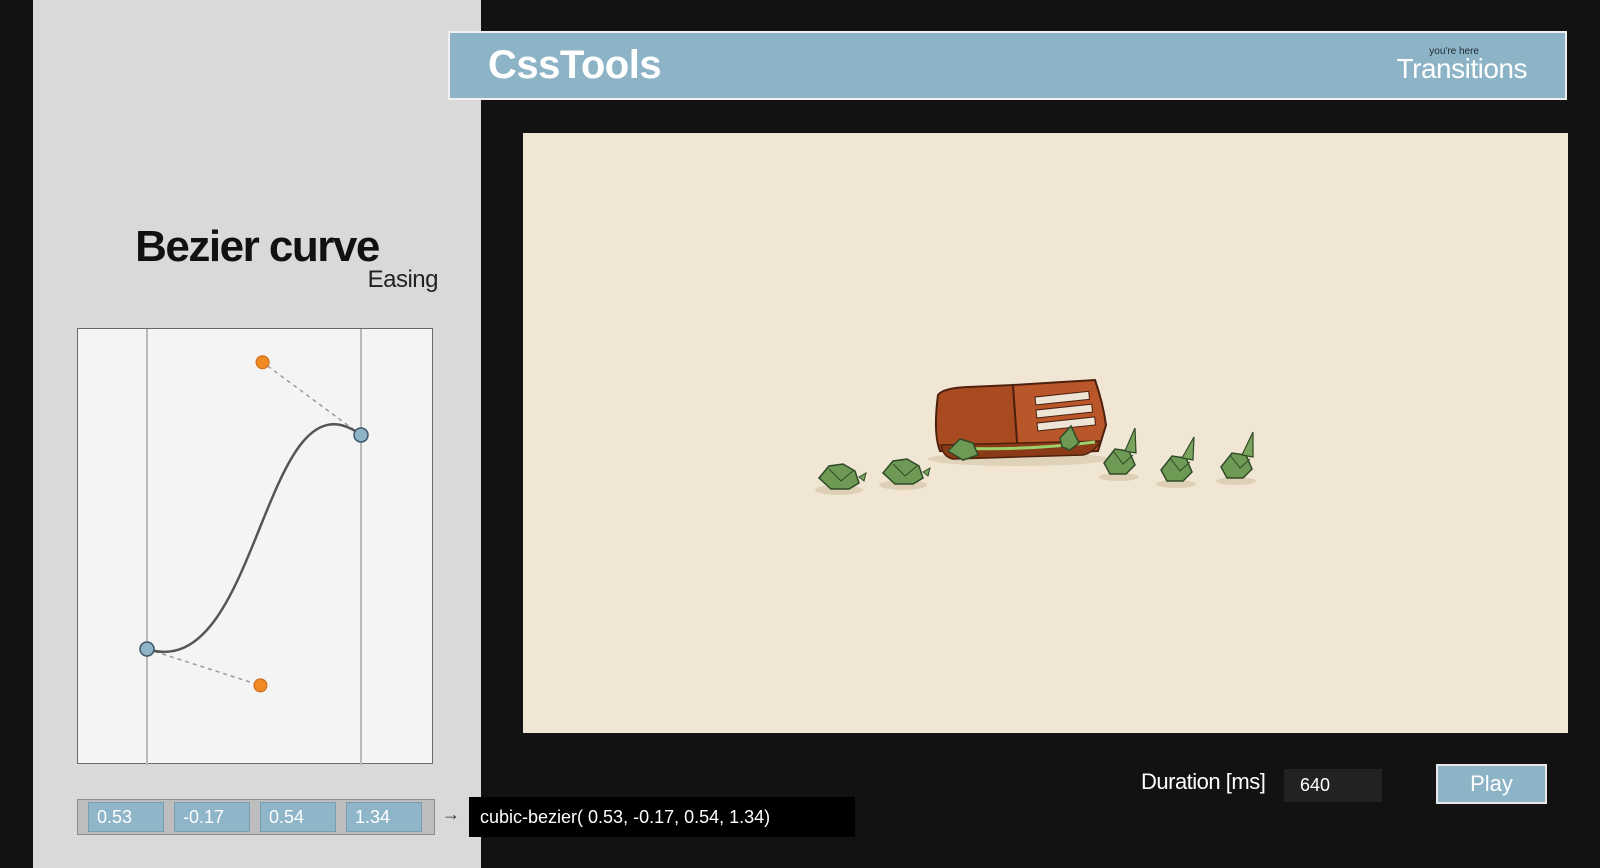 The height and width of the screenshot is (868, 1600). I want to click on duration-input, so click(1333, 785).